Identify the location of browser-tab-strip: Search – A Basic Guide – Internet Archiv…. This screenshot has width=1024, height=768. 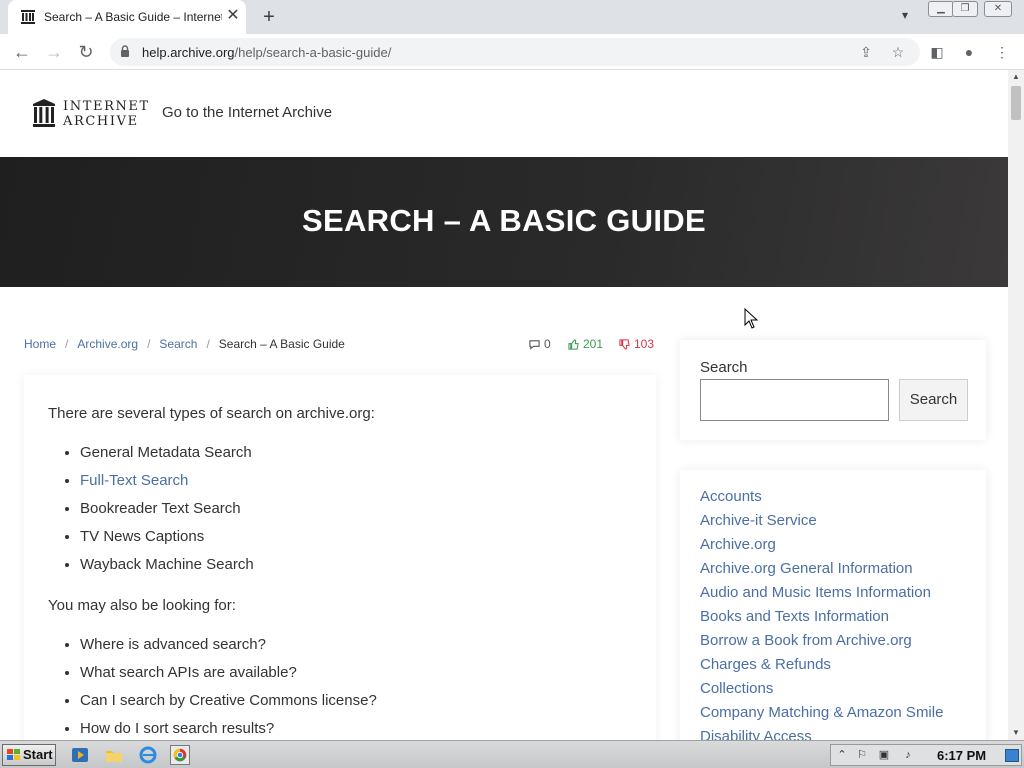
(512, 17).